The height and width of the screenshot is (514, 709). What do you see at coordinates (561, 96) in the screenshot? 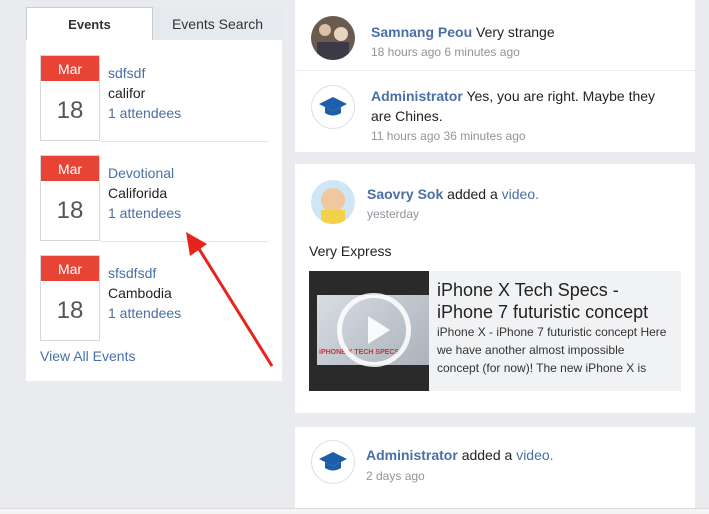
I see `comment-body: Yes, you are right. Maybe they` at bounding box center [561, 96].